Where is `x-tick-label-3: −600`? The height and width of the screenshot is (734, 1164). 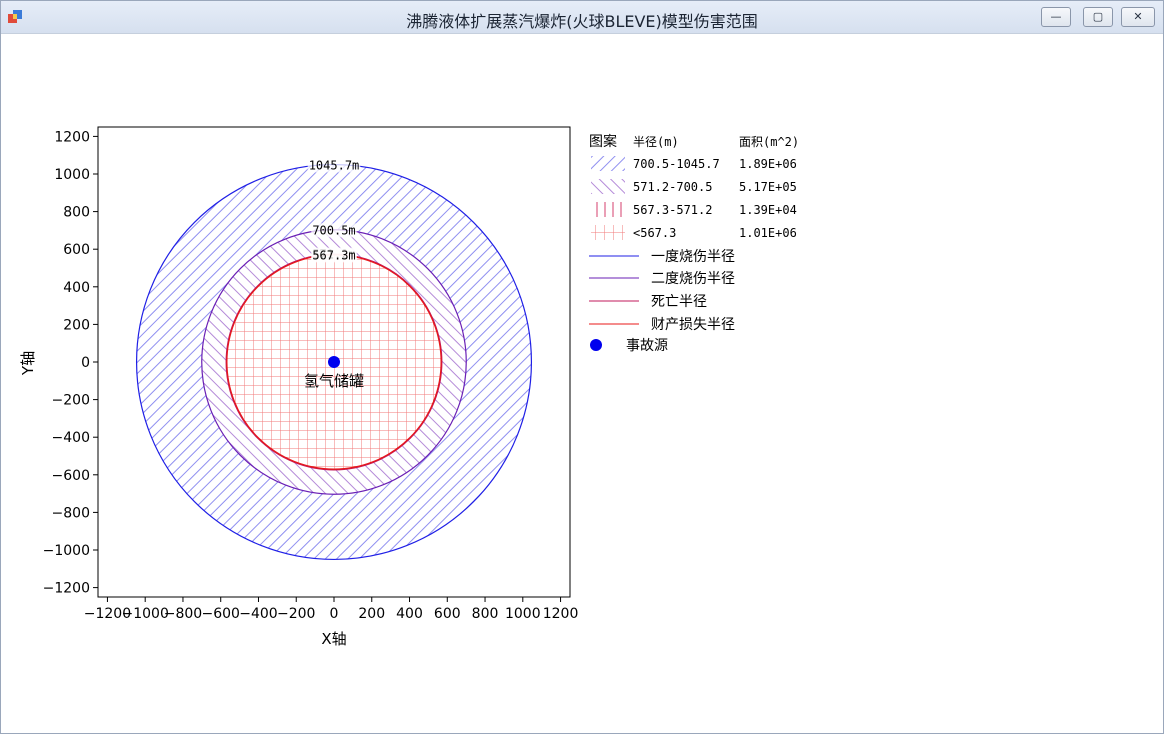
x-tick-label-3: −600 is located at coordinates (220, 614).